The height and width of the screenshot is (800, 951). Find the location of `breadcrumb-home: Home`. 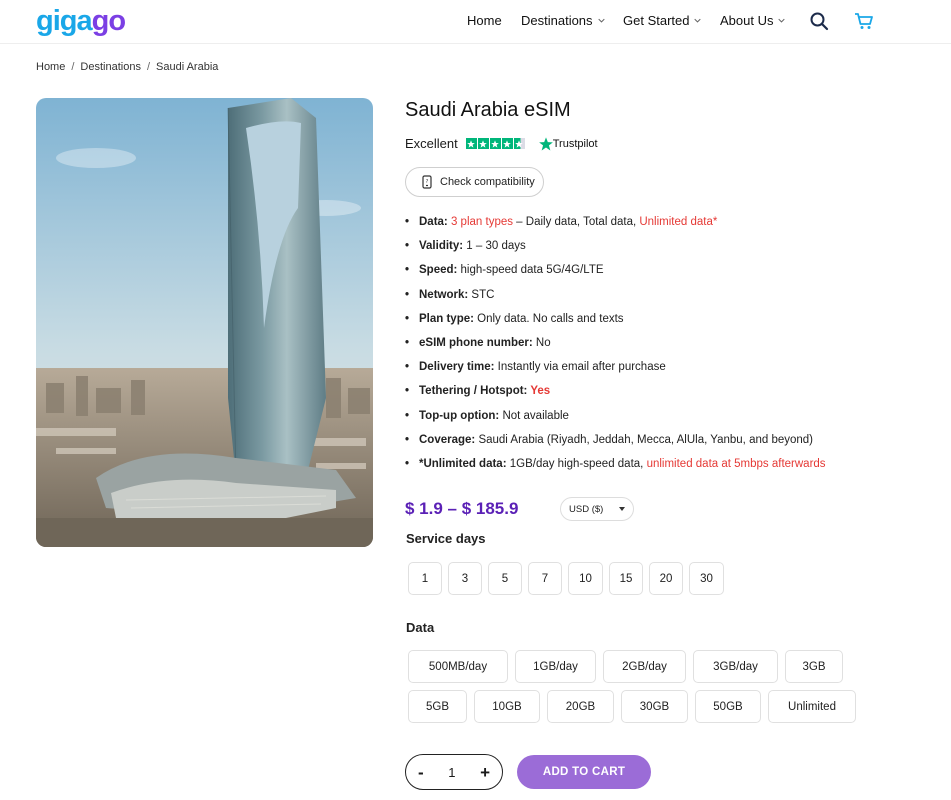

breadcrumb-home: Home is located at coordinates (50, 67).